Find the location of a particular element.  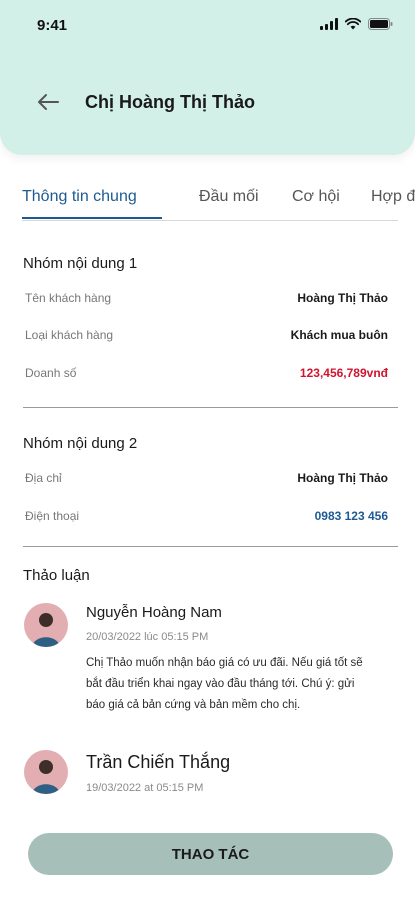

tab-bar: Thông tin chung Đầu mối Cơ hội Hợp đ is located at coordinates (207, 200).